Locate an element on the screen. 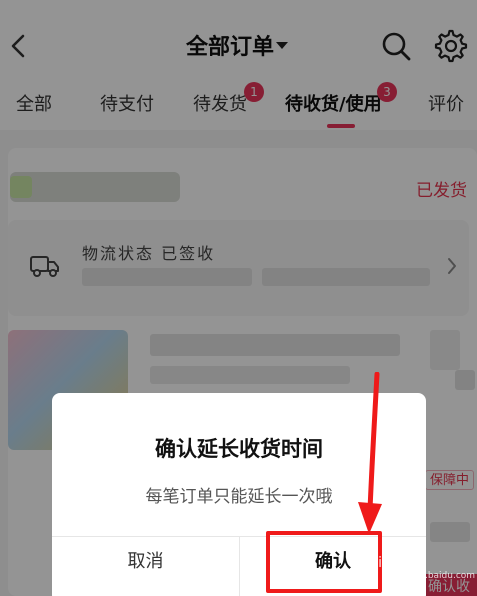  watermark-url: jingyan.baidu.com is located at coordinates (434, 576).